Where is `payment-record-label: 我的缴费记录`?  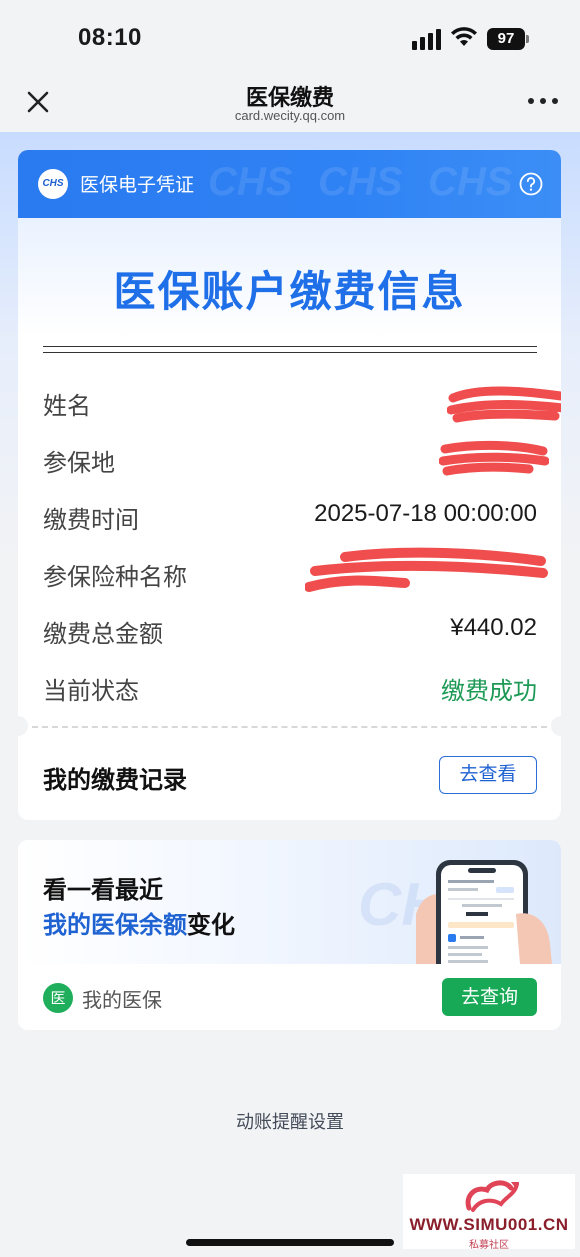
payment-record-label: 我的缴费记录 is located at coordinates (115, 780).